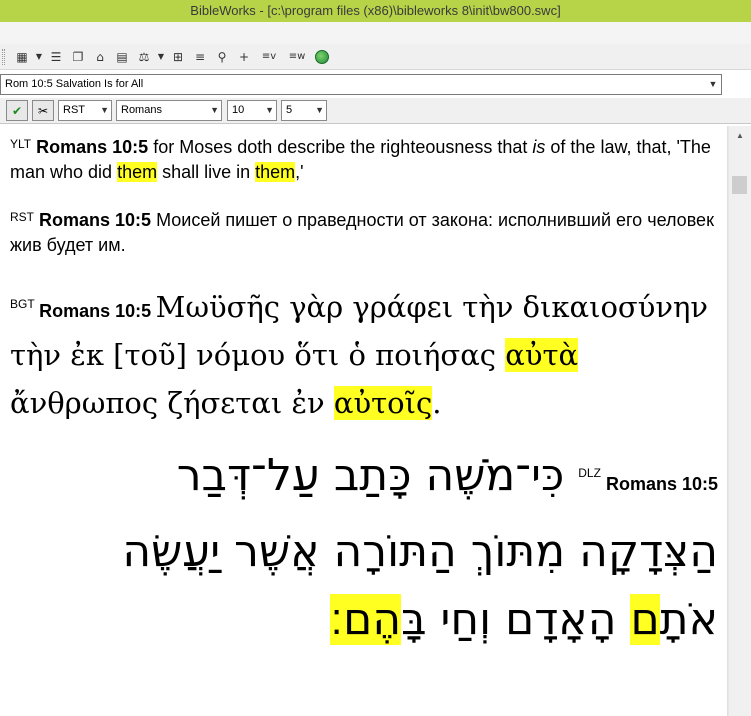 This screenshot has width=751, height=716. I want to click on toolbar-grip, so click(3, 56).